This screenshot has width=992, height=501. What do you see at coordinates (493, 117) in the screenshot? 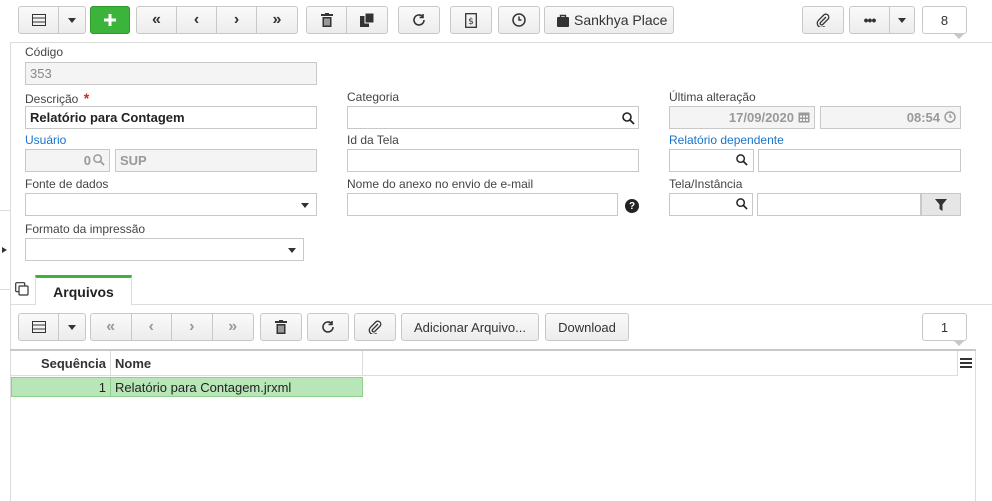
I see `categoria-field` at bounding box center [493, 117].